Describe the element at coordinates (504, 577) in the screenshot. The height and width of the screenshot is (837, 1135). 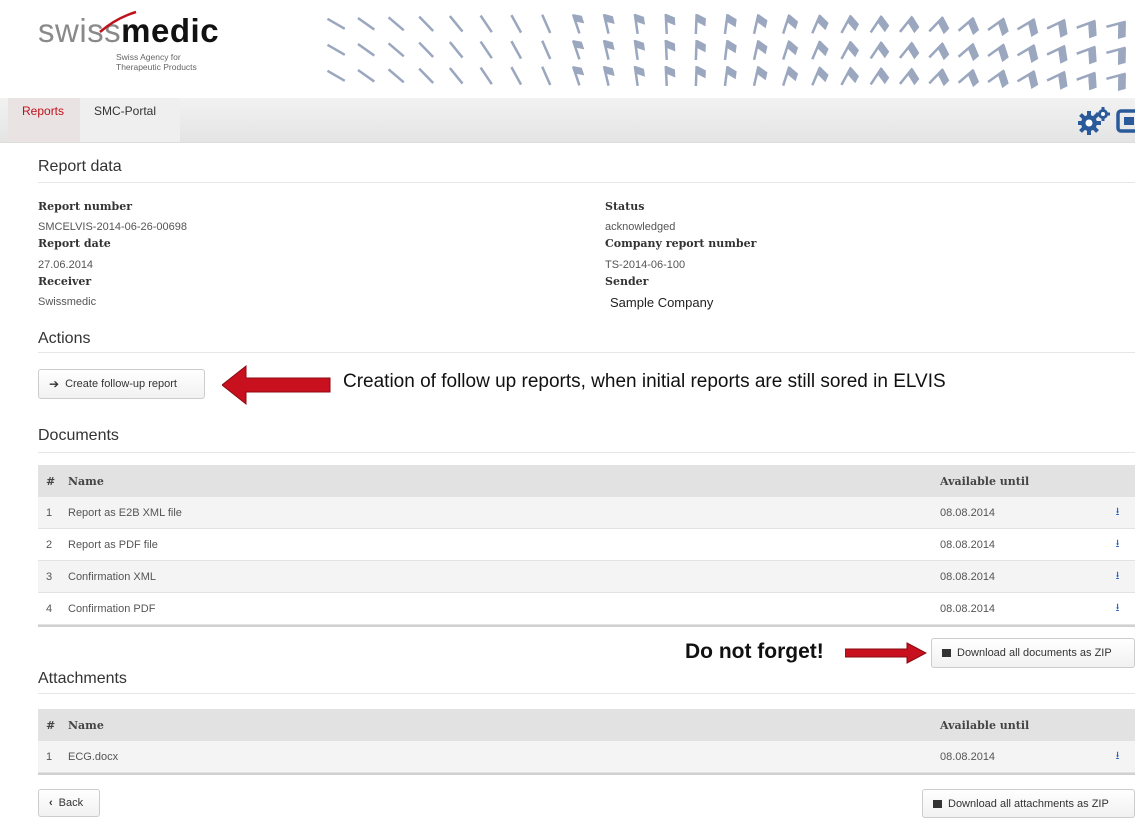
I see `document-name: Confirmation XML` at that location.